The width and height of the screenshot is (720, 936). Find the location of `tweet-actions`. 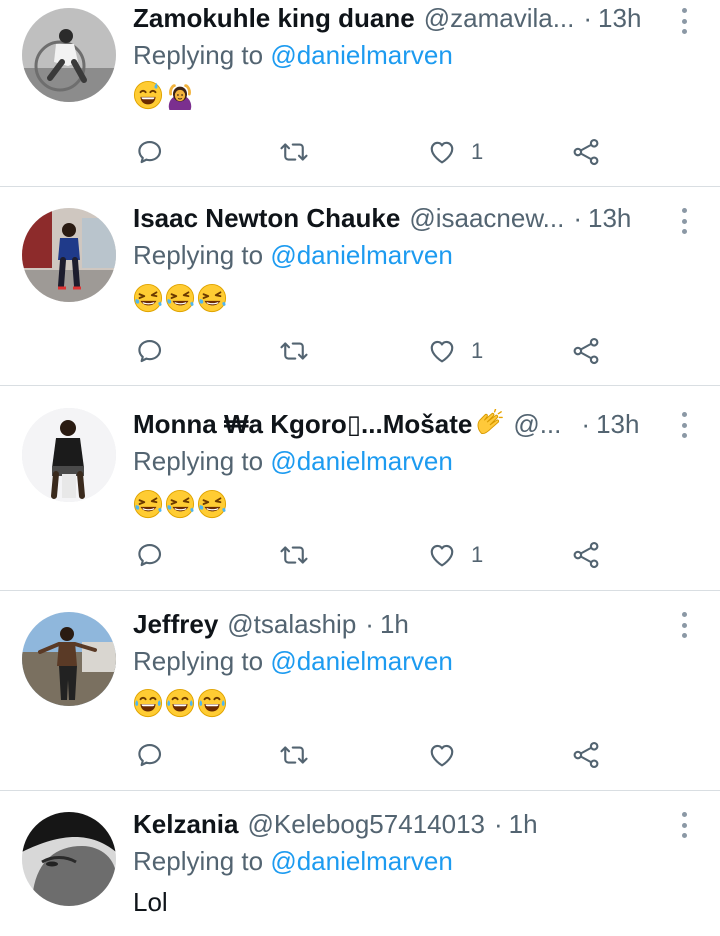

tweet-actions is located at coordinates (373, 755).